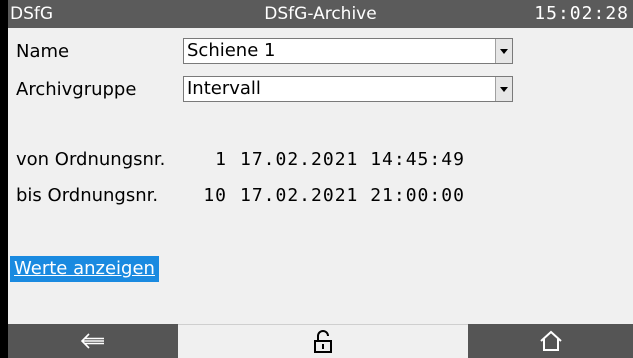 This screenshot has height=358, width=633. I want to click on from-order-label: von Ordnungsnr., so click(91, 159).